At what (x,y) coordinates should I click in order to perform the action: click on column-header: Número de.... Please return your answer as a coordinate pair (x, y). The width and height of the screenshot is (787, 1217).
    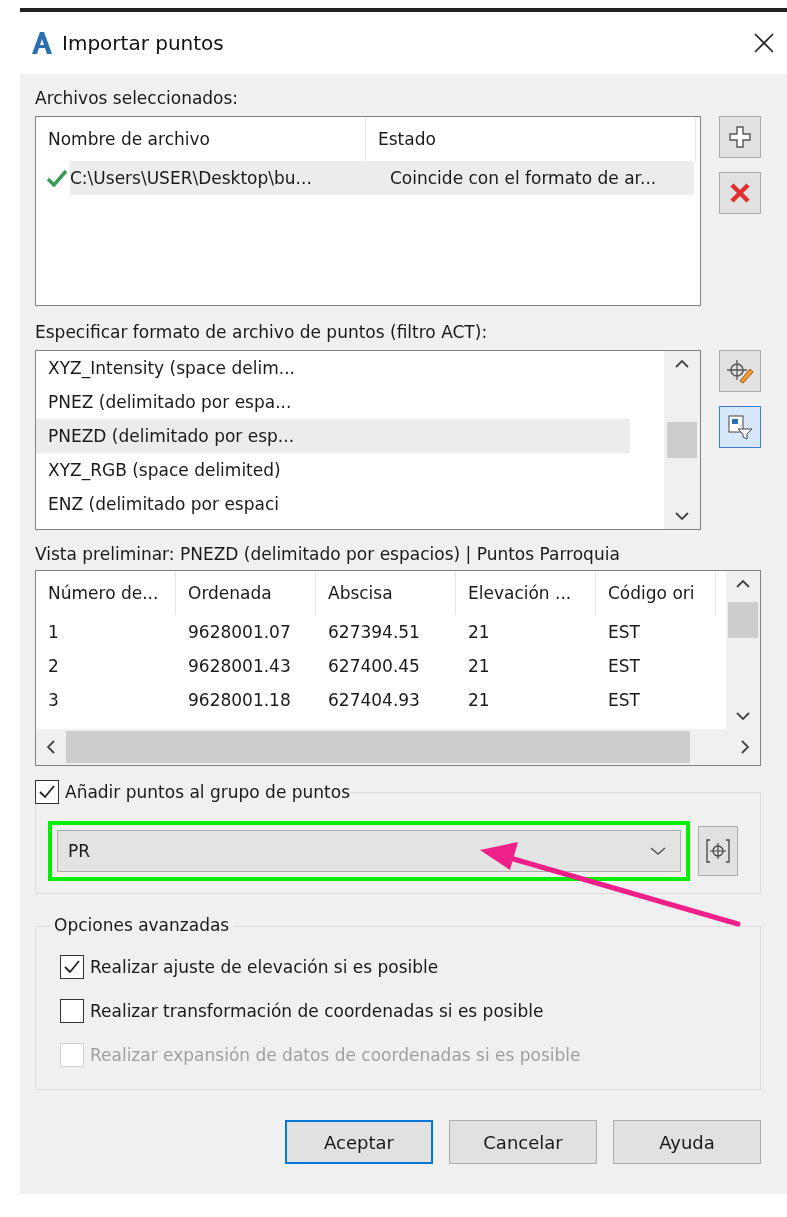
    Looking at the image, I should click on (106, 593).